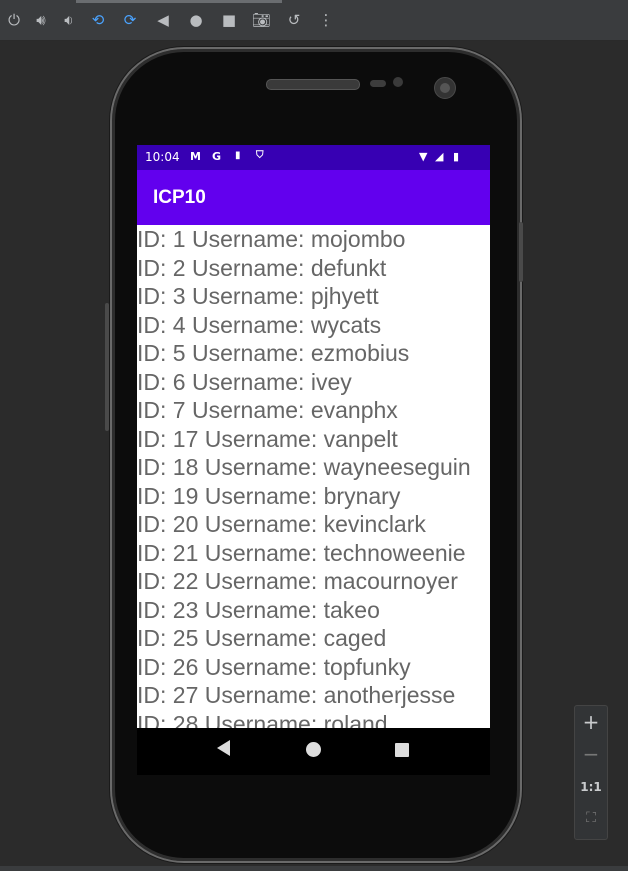  I want to click on bottom-strip, so click(314, 868).